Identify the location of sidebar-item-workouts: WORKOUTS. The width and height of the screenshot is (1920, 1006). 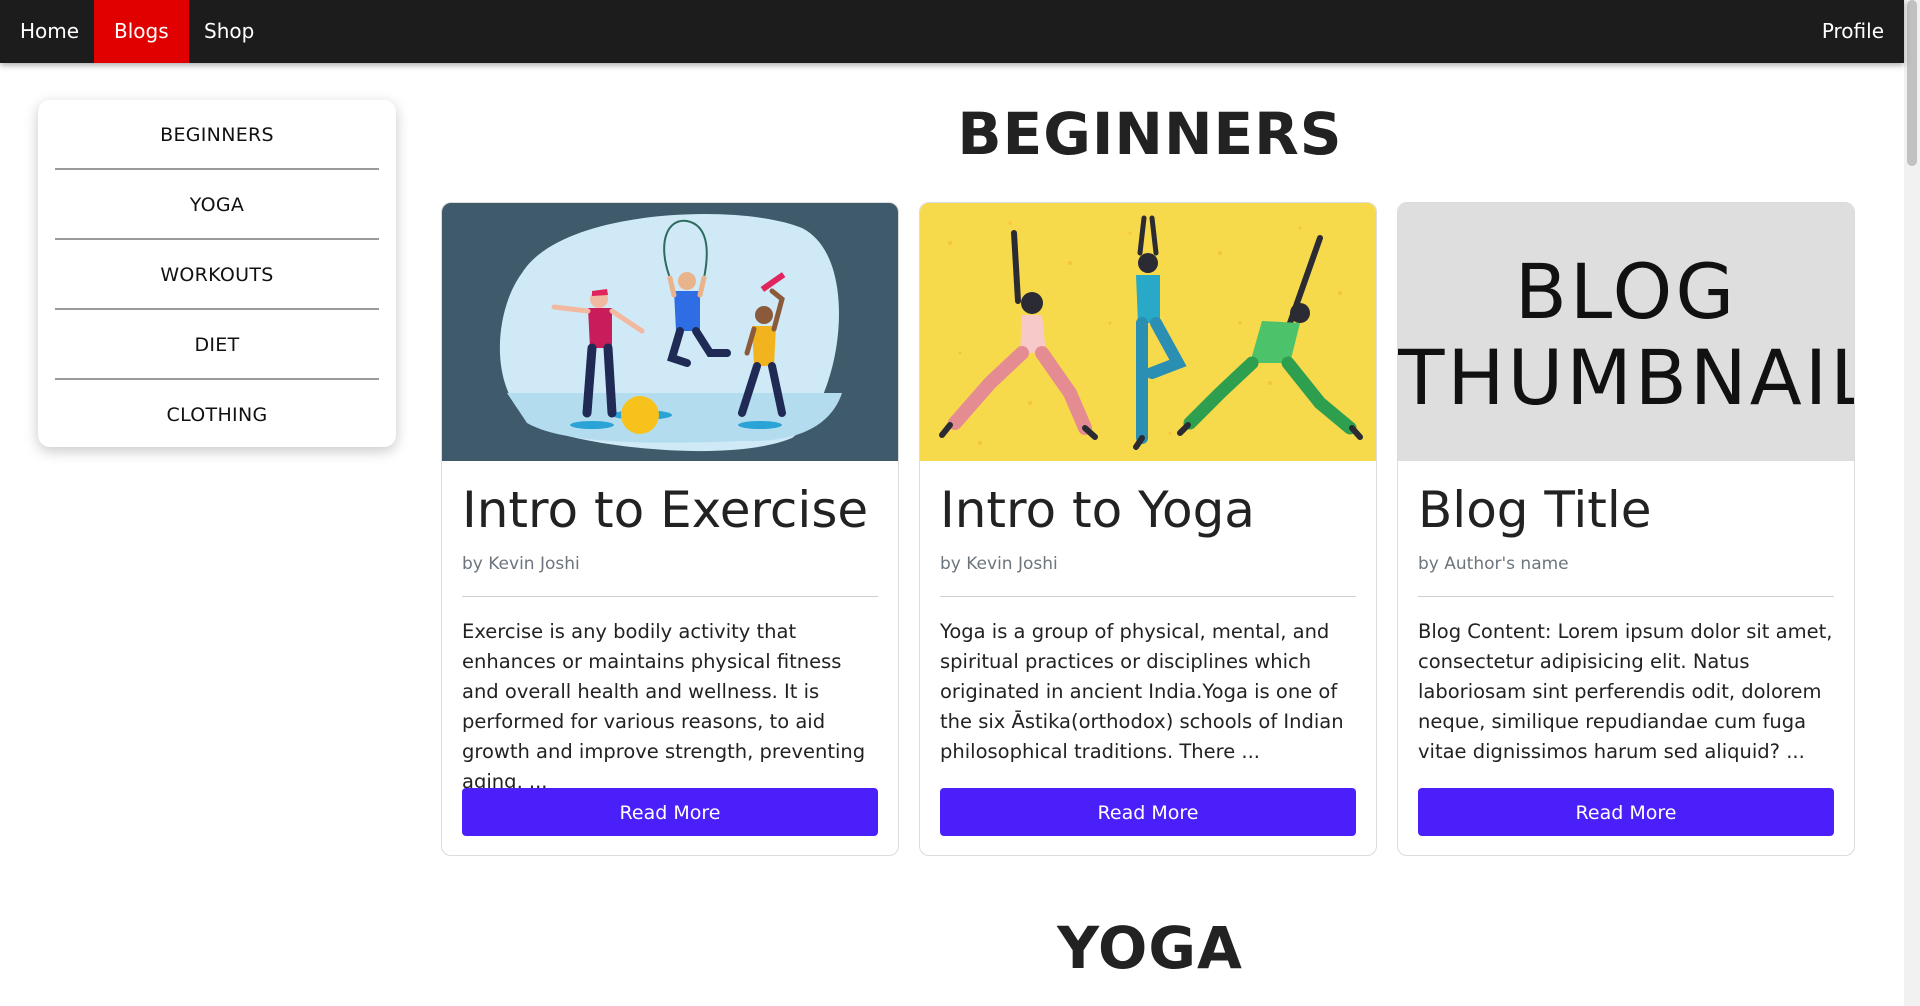
(217, 275).